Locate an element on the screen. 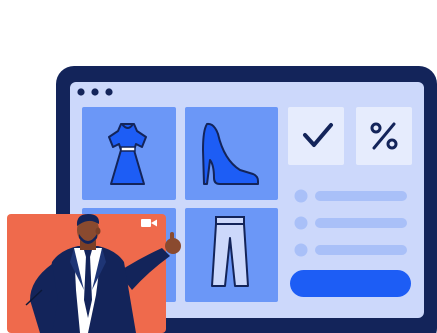 Image resolution: width=437 pixels, height=333 pixels. three-dots-icon is located at coordinates (95, 92).